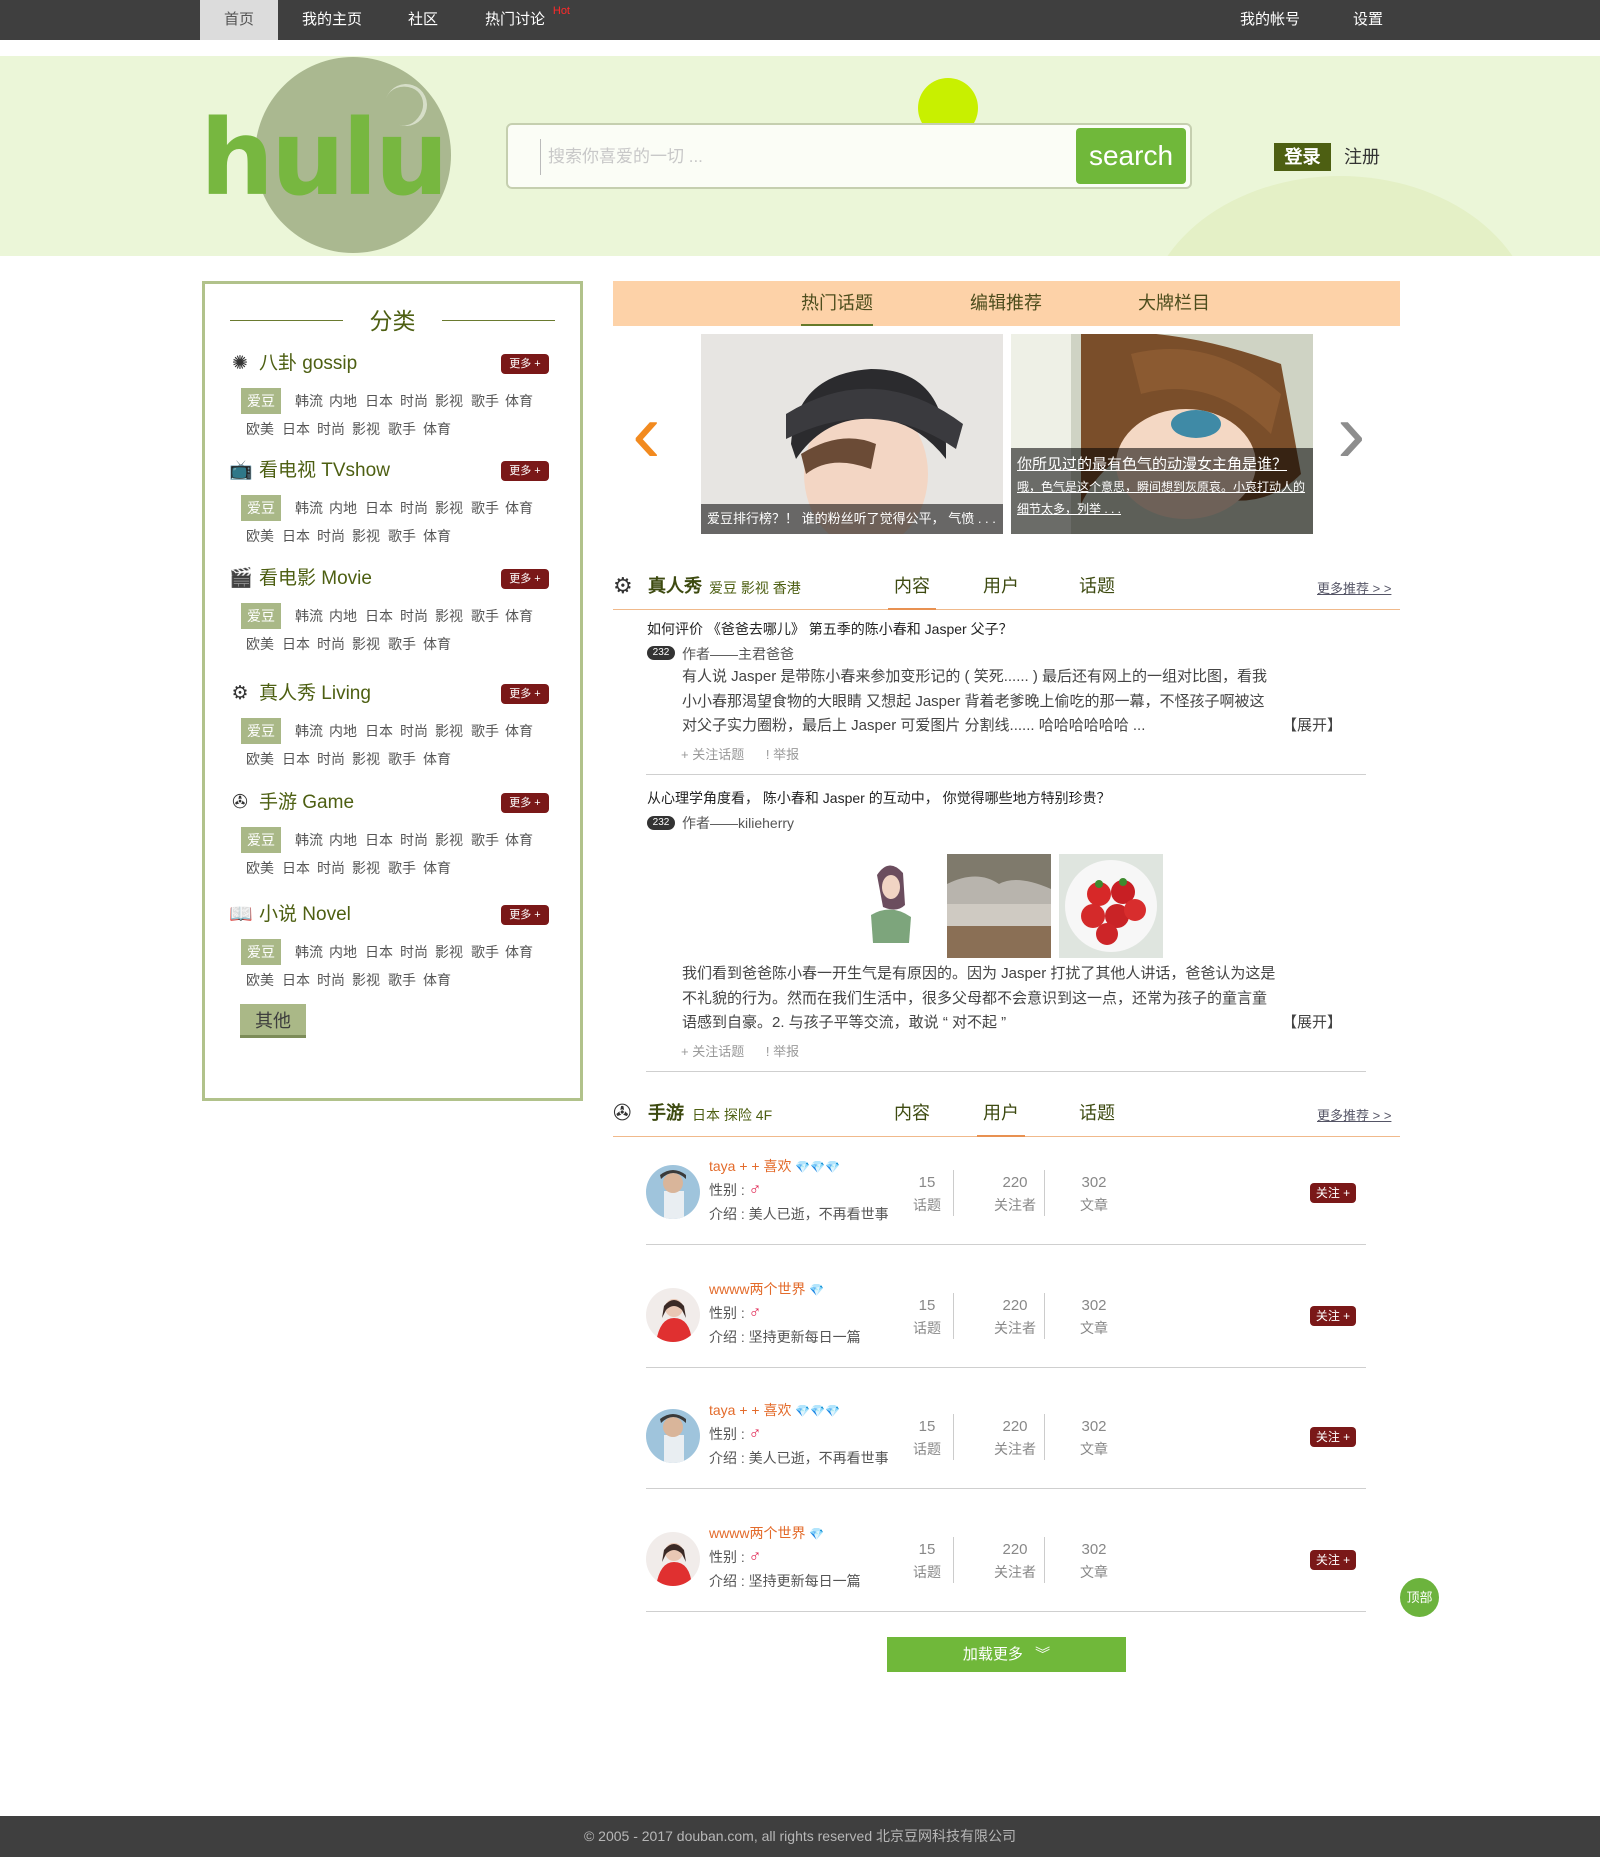  What do you see at coordinates (738, 823) in the screenshot?
I see `post-2-author: 作者——kilieherry` at bounding box center [738, 823].